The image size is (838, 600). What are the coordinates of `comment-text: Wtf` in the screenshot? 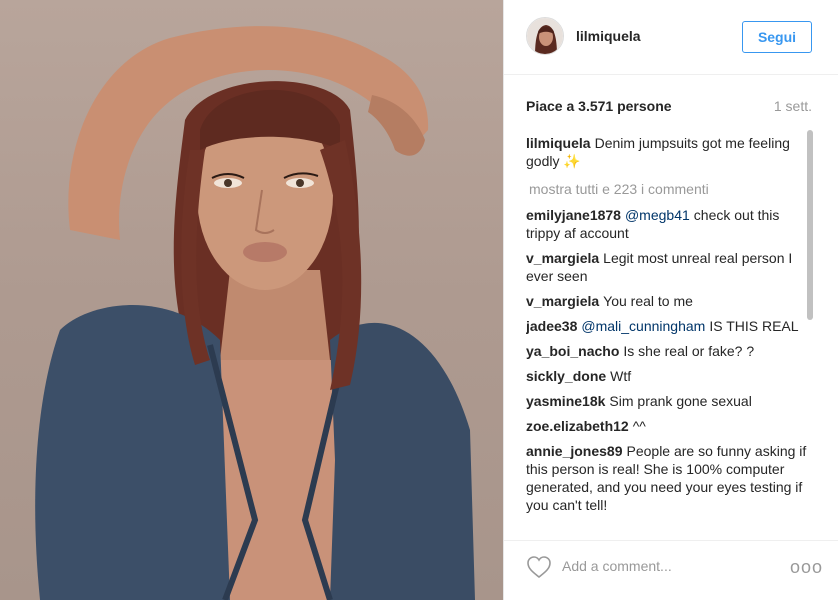 It's located at (621, 376).